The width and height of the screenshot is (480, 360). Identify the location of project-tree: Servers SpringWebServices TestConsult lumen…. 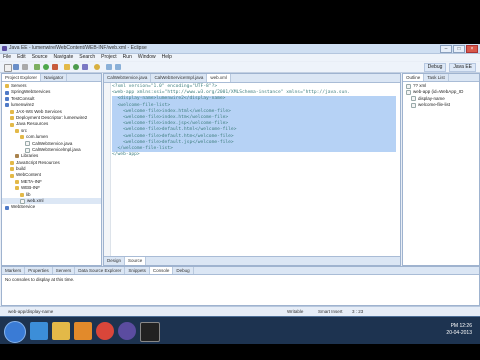
(51, 174).